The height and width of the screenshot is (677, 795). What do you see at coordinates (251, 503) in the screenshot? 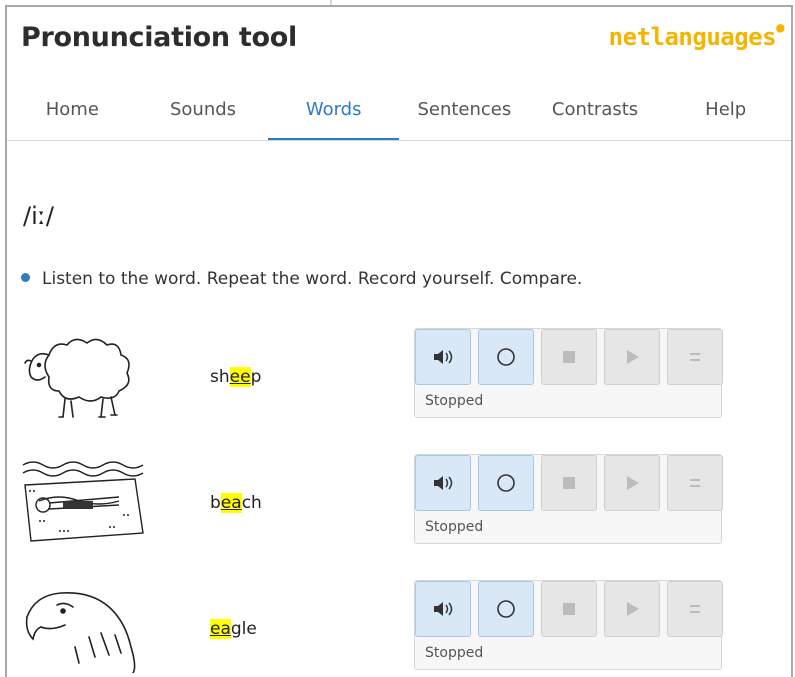
I see `word-suffix: ch` at bounding box center [251, 503].